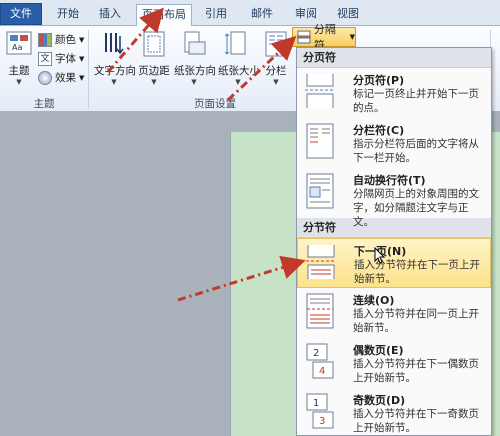  Describe the element at coordinates (324, 37) in the screenshot. I see `breaks-button: 分隔符 ▼` at that location.